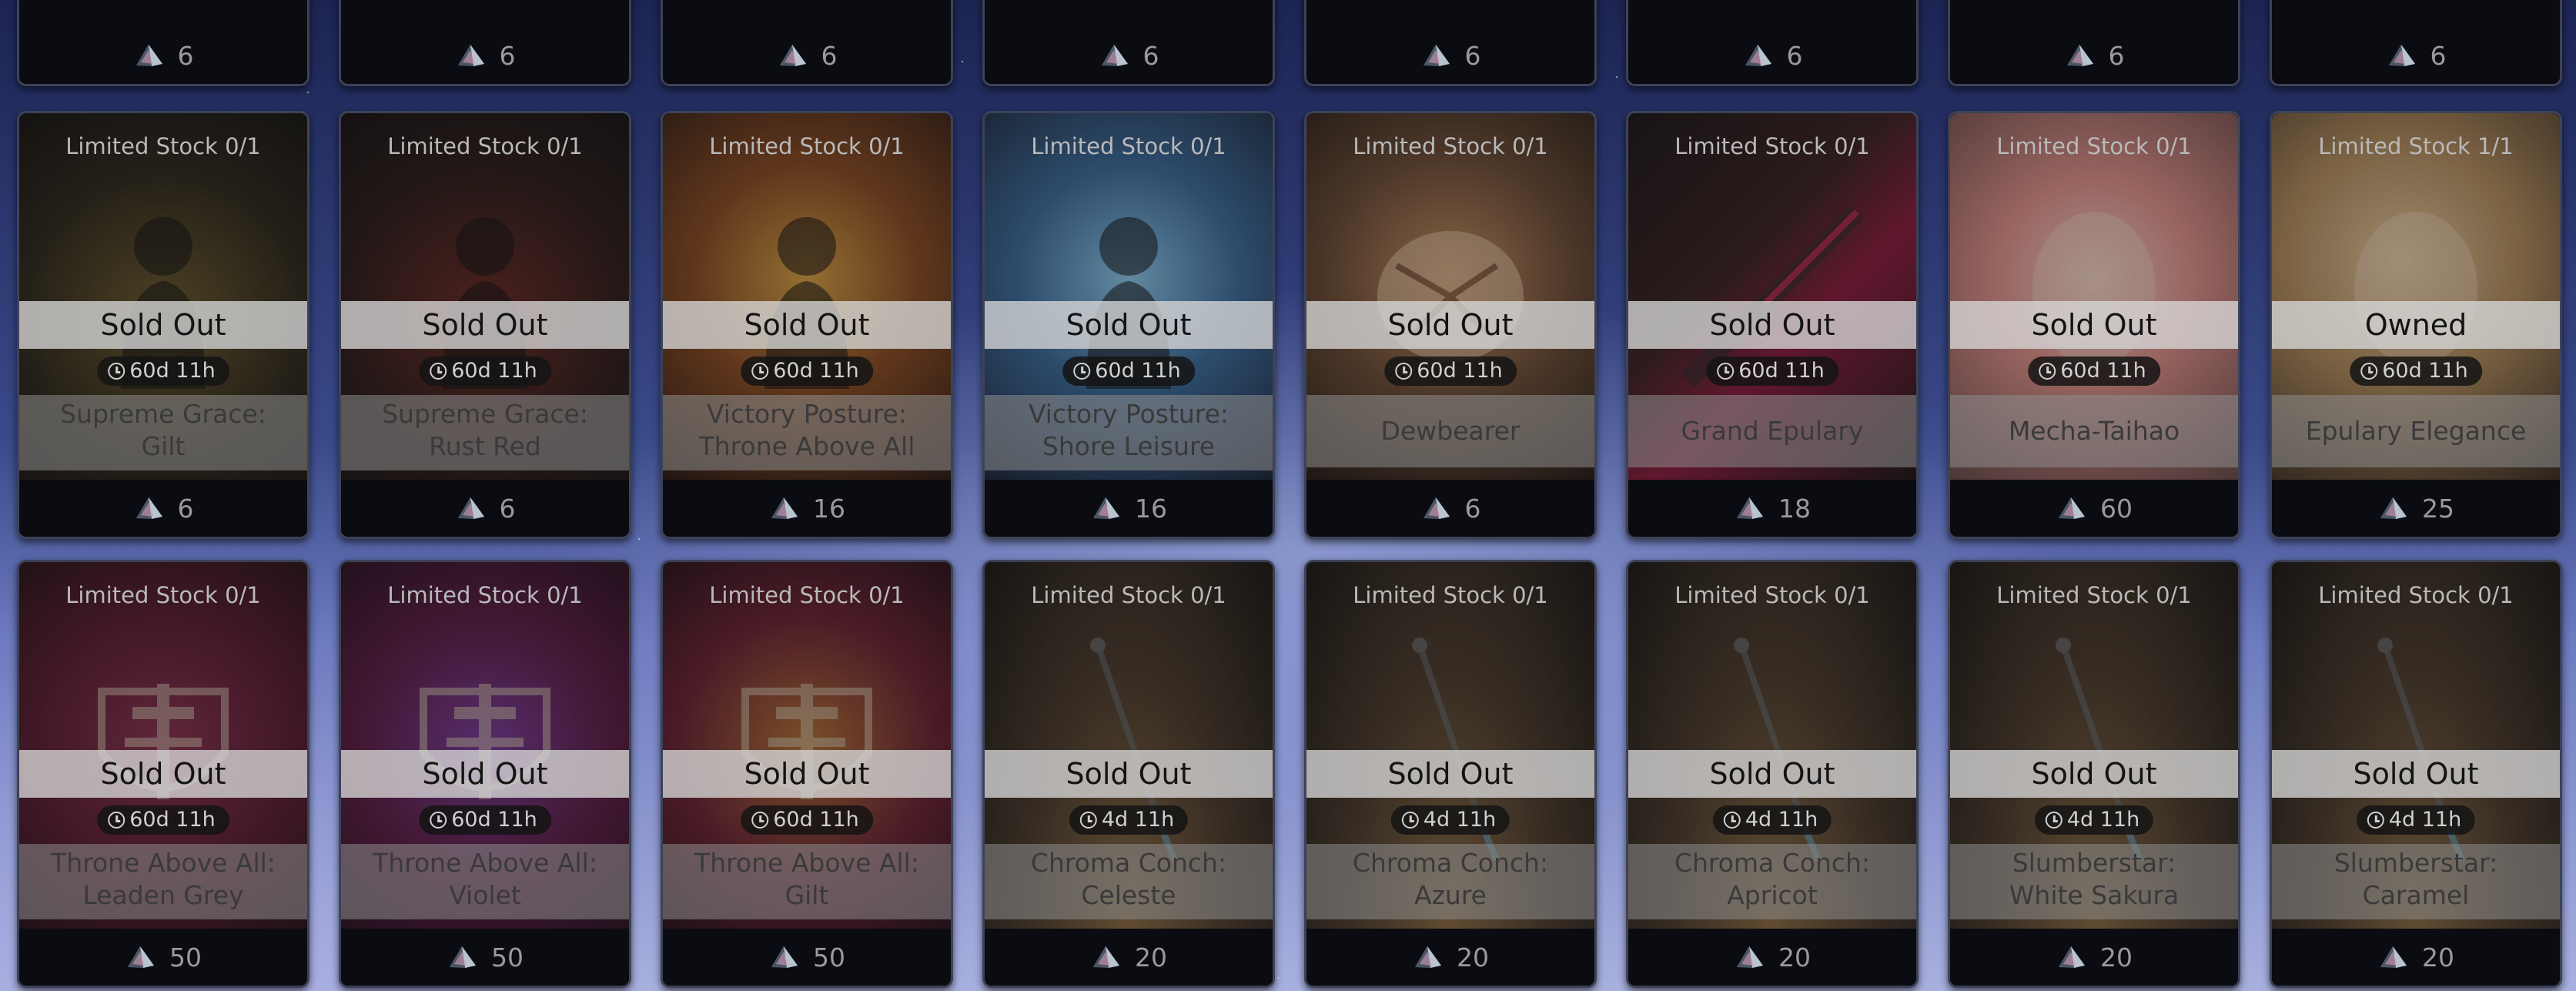  What do you see at coordinates (2094, 863) in the screenshot?
I see `item-name-line1: Slumberstar:` at bounding box center [2094, 863].